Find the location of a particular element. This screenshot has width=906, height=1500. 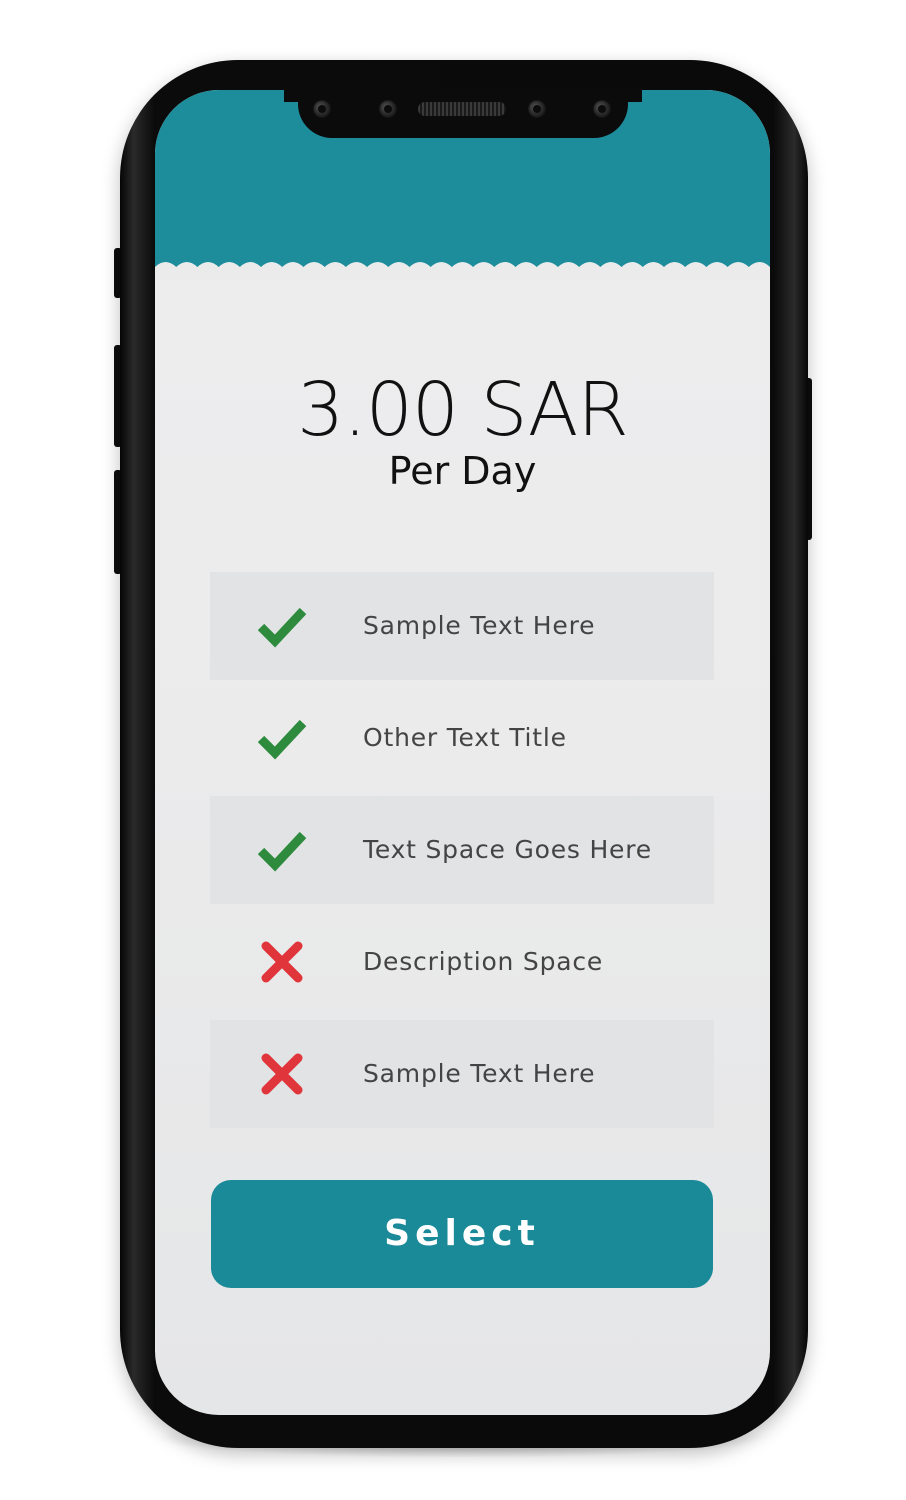

front-camera-icon is located at coordinates (322, 109).